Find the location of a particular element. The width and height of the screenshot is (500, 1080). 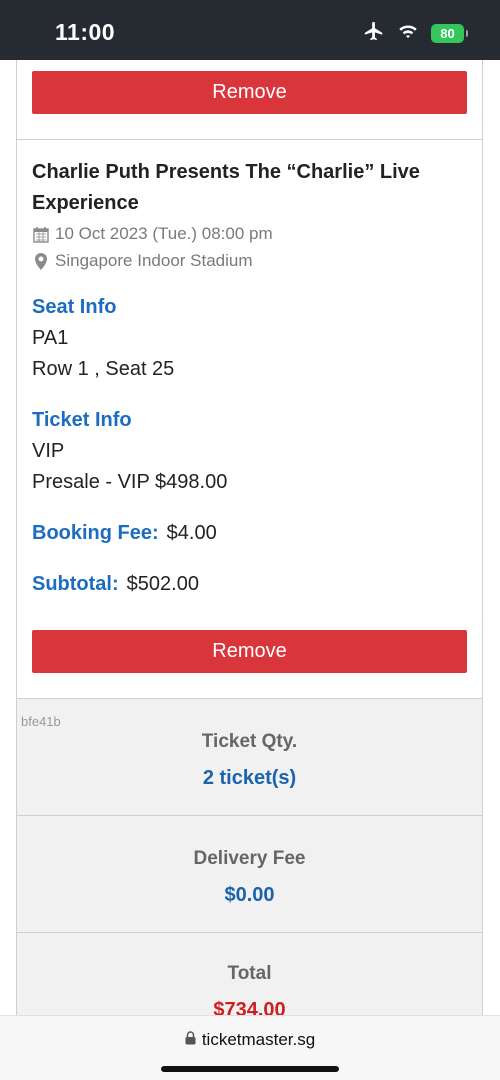

status-icons: 80 is located at coordinates (415, 33).